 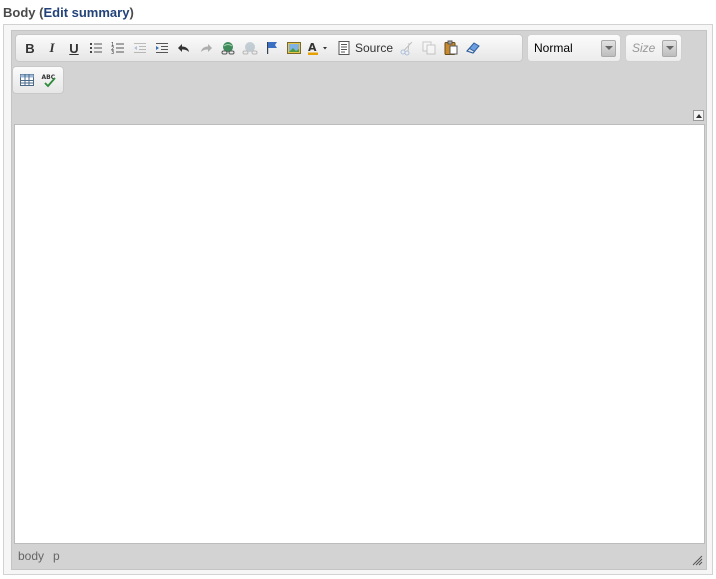 I want to click on image-icon, so click(x=294, y=48).